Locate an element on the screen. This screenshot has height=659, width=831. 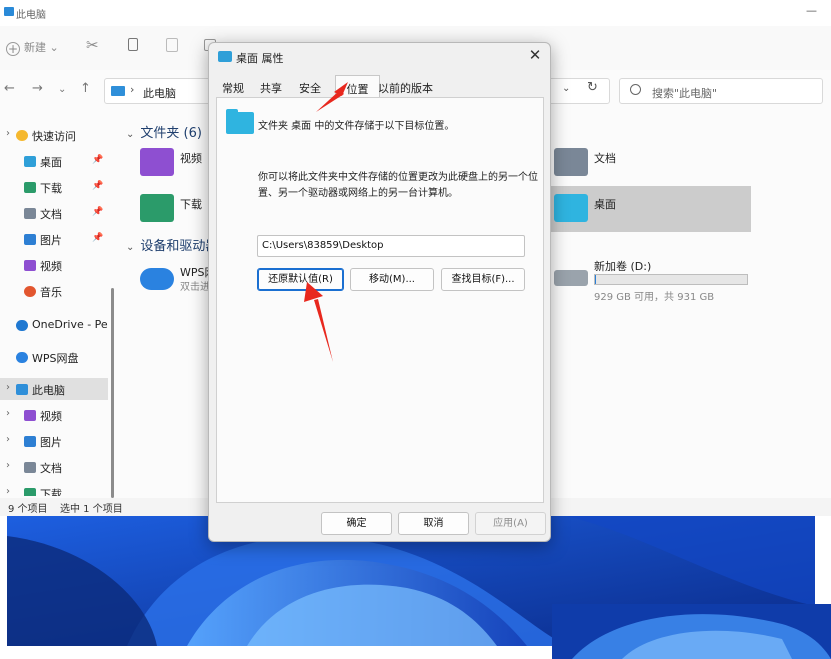
item-count: 9 个项目 is located at coordinates (28, 509).